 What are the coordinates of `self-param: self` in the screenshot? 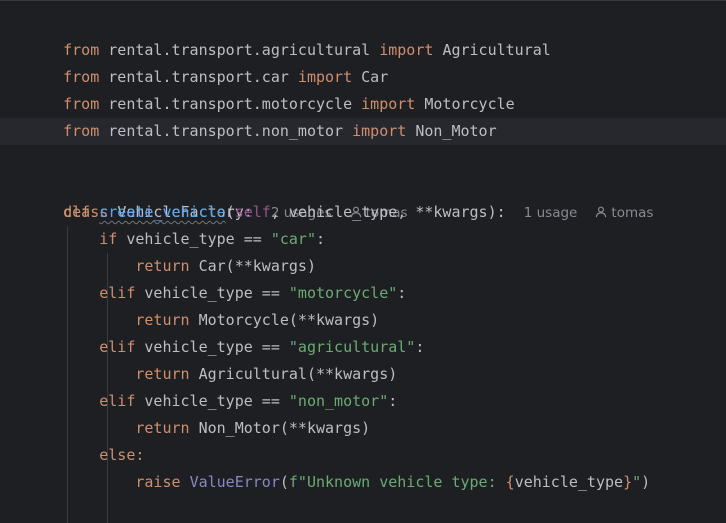 It's located at (252, 212).